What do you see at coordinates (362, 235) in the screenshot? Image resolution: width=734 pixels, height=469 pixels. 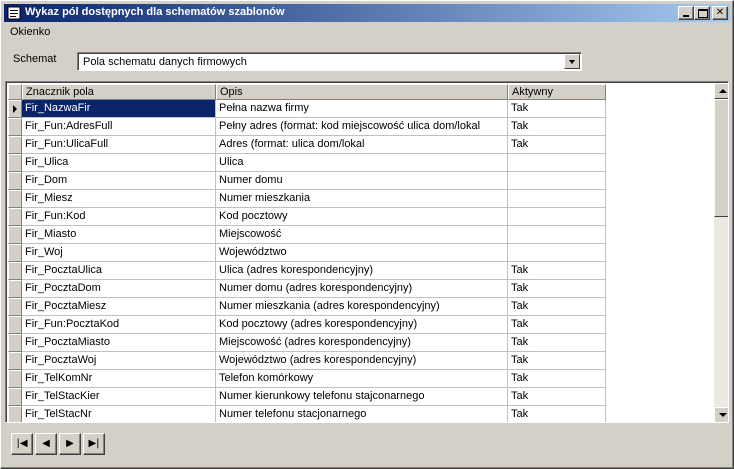 I see `cell-desc: Miejscowość` at bounding box center [362, 235].